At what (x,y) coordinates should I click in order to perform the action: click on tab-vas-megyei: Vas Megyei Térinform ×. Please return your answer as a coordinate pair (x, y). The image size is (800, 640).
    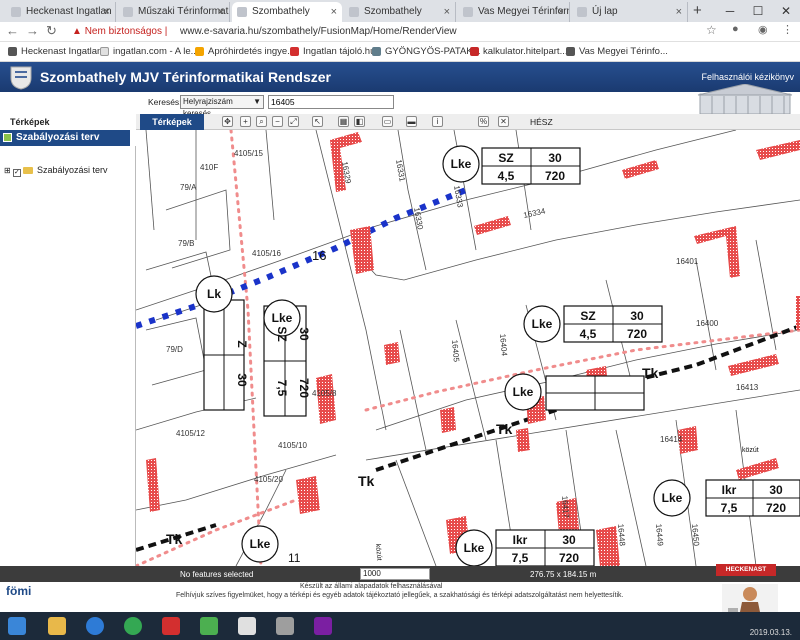
    Looking at the image, I should click on (514, 12).